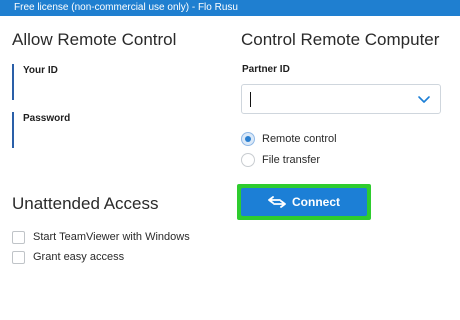 The image size is (460, 320). I want to click on remote-control-label: Remote control, so click(299, 139).